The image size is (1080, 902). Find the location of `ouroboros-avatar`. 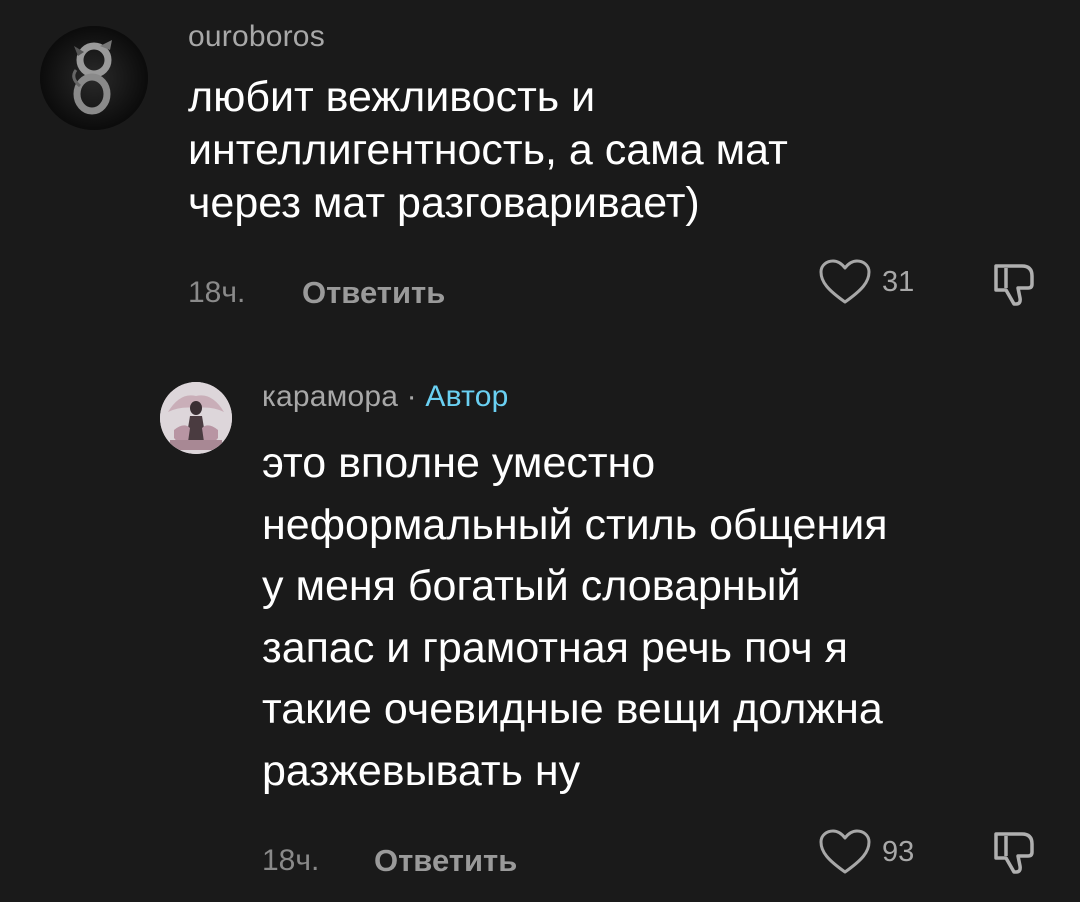

ouroboros-avatar is located at coordinates (94, 78).